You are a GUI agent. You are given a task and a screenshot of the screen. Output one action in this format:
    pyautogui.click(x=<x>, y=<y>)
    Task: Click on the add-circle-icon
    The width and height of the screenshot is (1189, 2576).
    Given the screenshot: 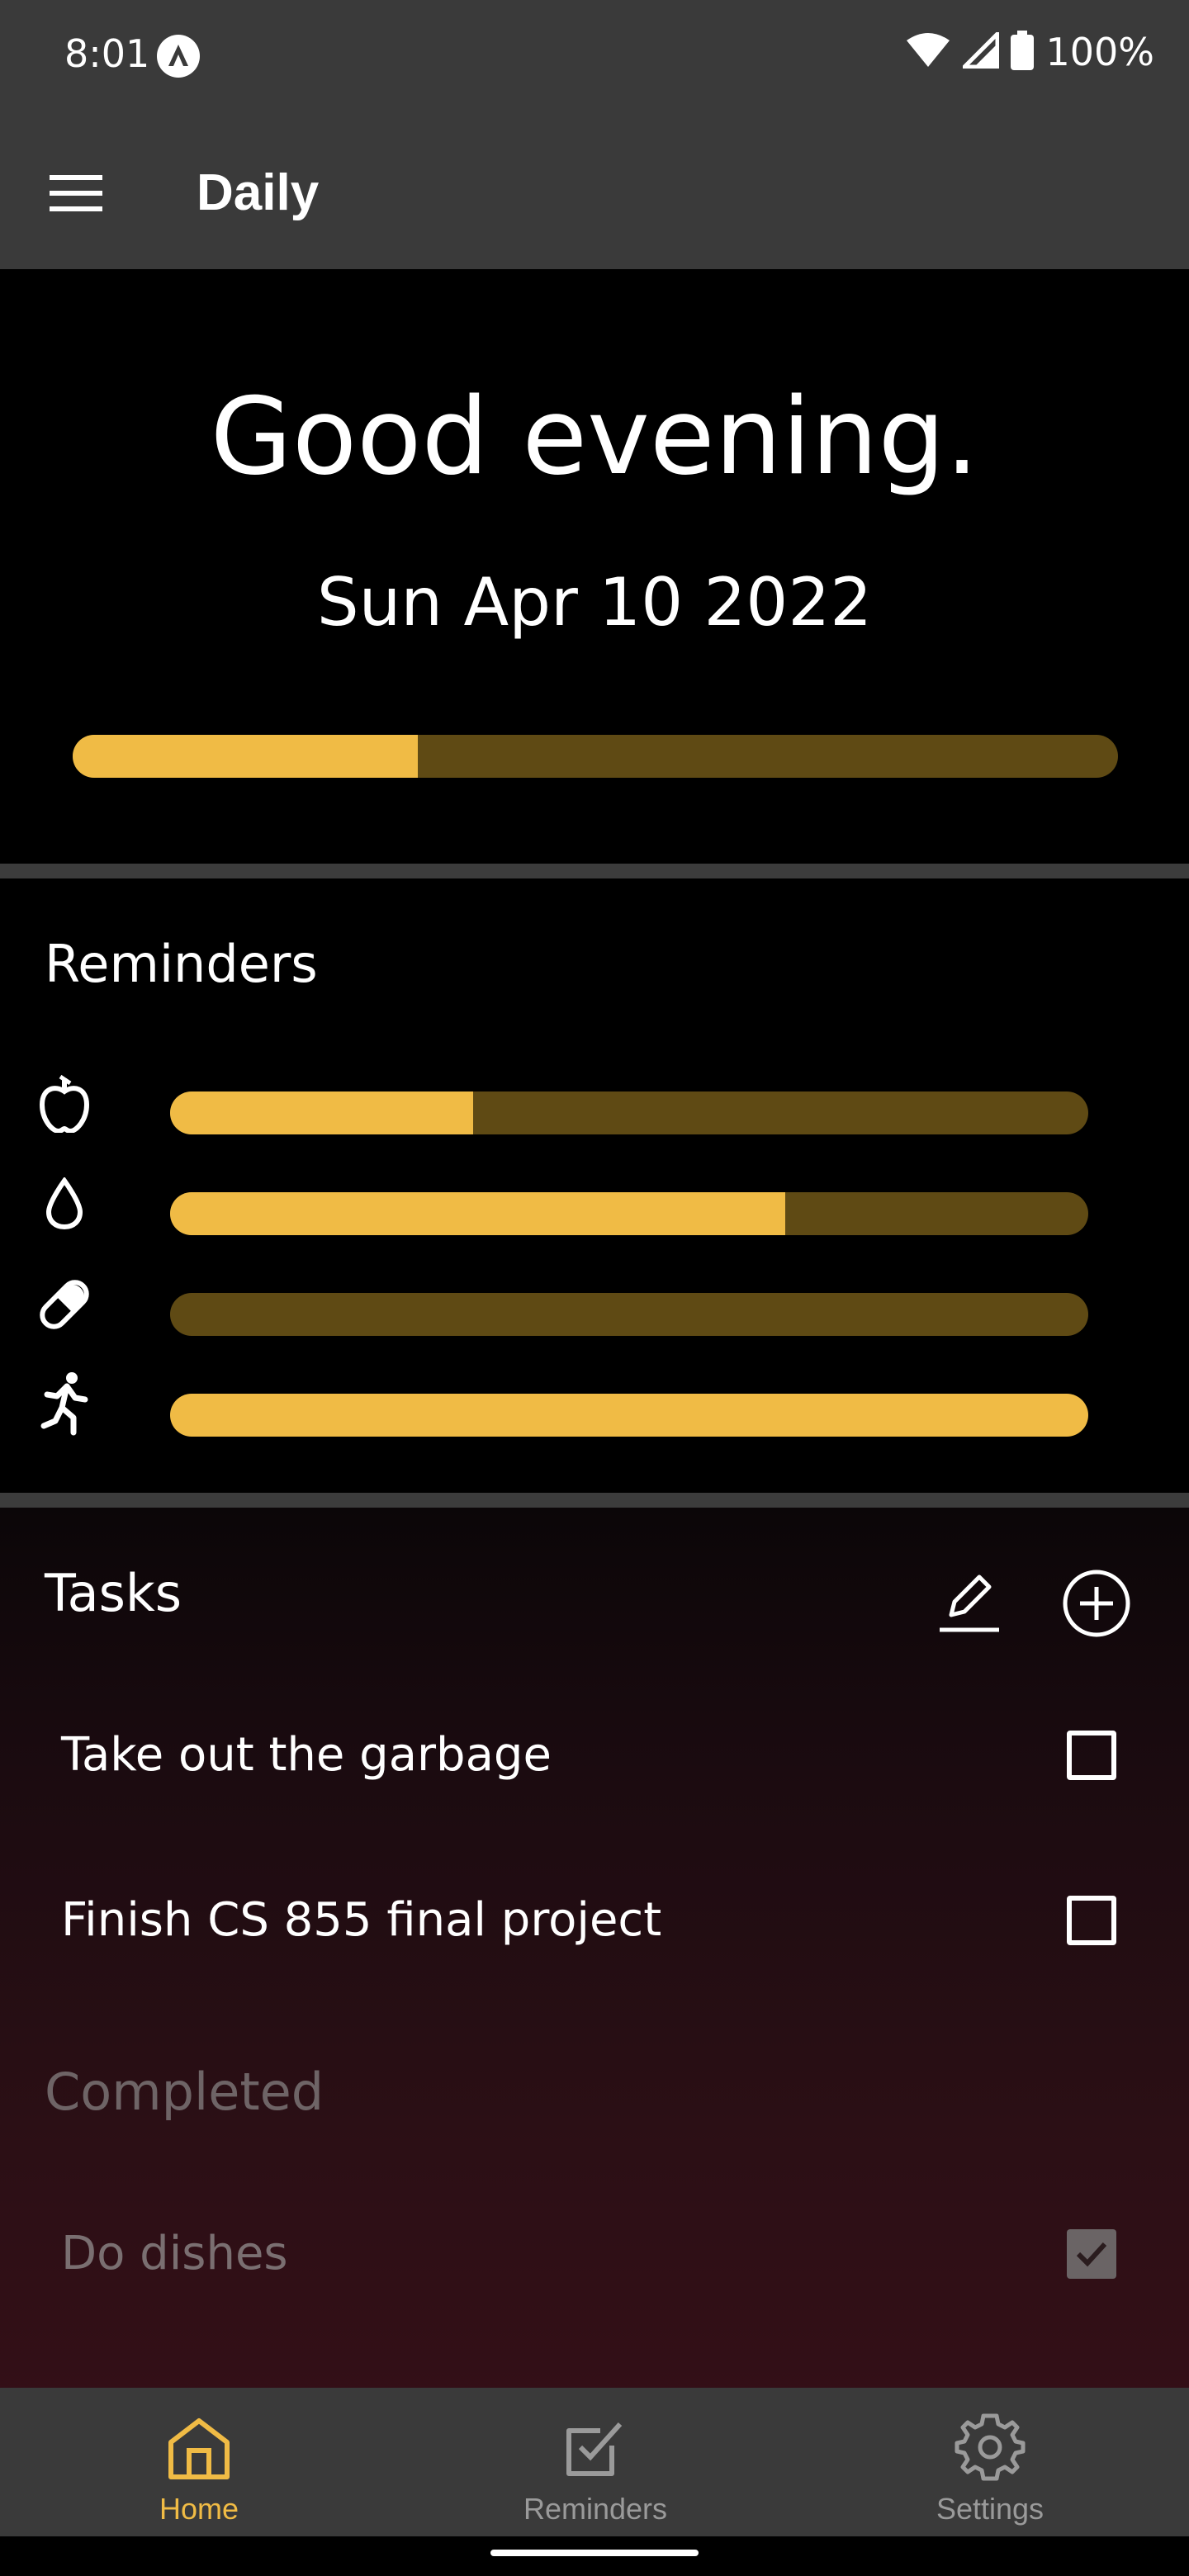 What is the action you would take?
    pyautogui.click(x=1096, y=1603)
    